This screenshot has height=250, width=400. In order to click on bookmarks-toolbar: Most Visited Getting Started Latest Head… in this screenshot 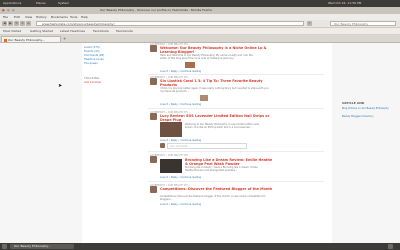, I will do `click(200, 31)`.